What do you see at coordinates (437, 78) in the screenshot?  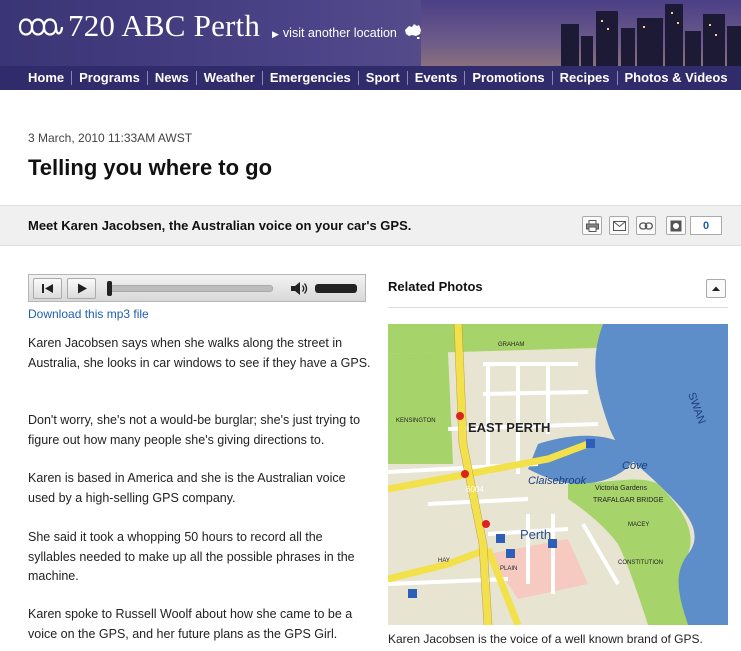 I see `nav-events: Events` at bounding box center [437, 78].